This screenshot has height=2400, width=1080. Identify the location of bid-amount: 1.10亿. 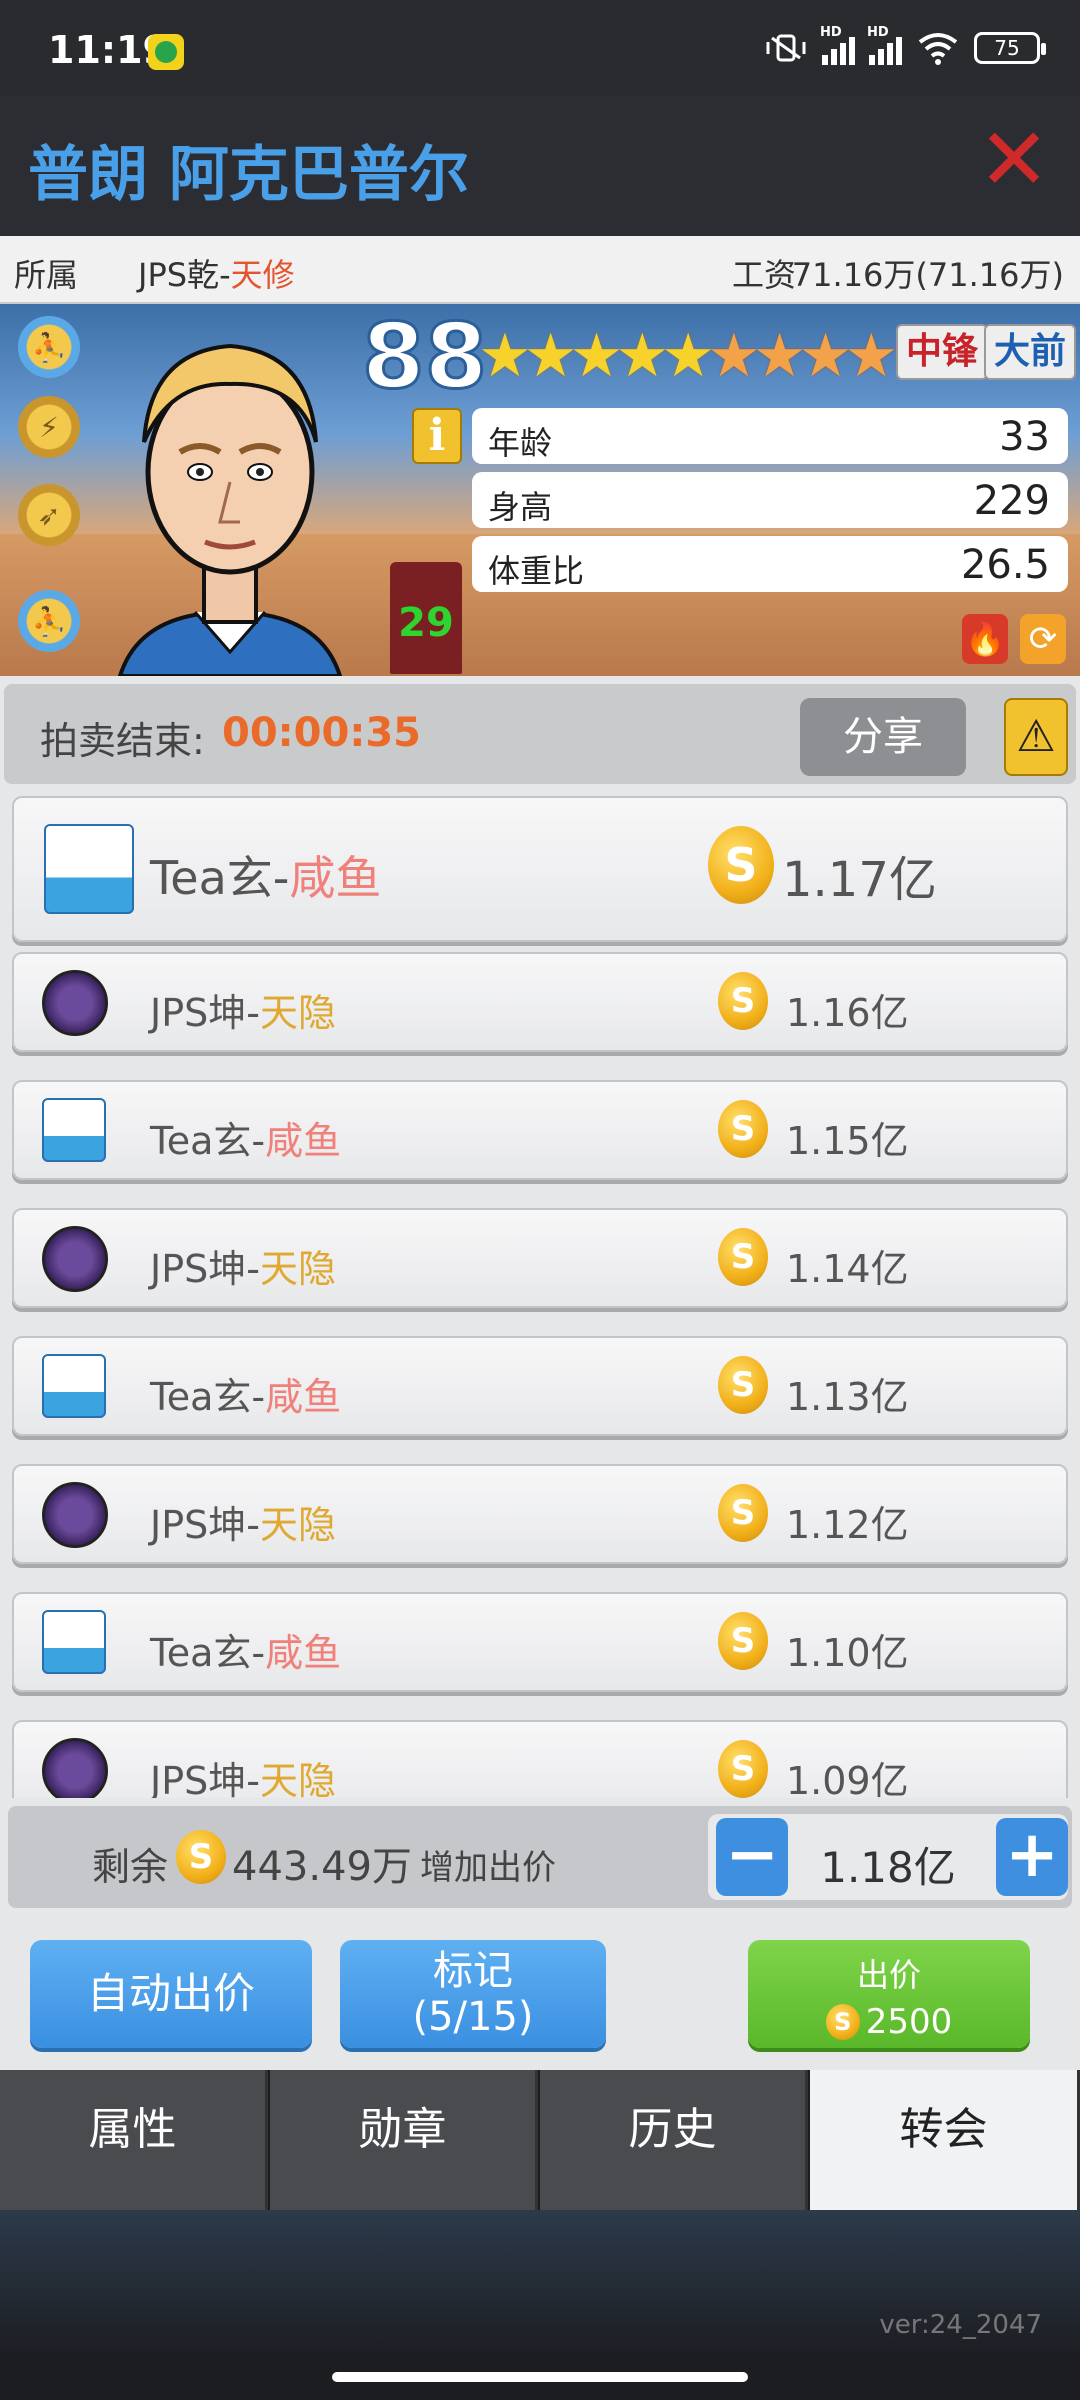
(847, 1653).